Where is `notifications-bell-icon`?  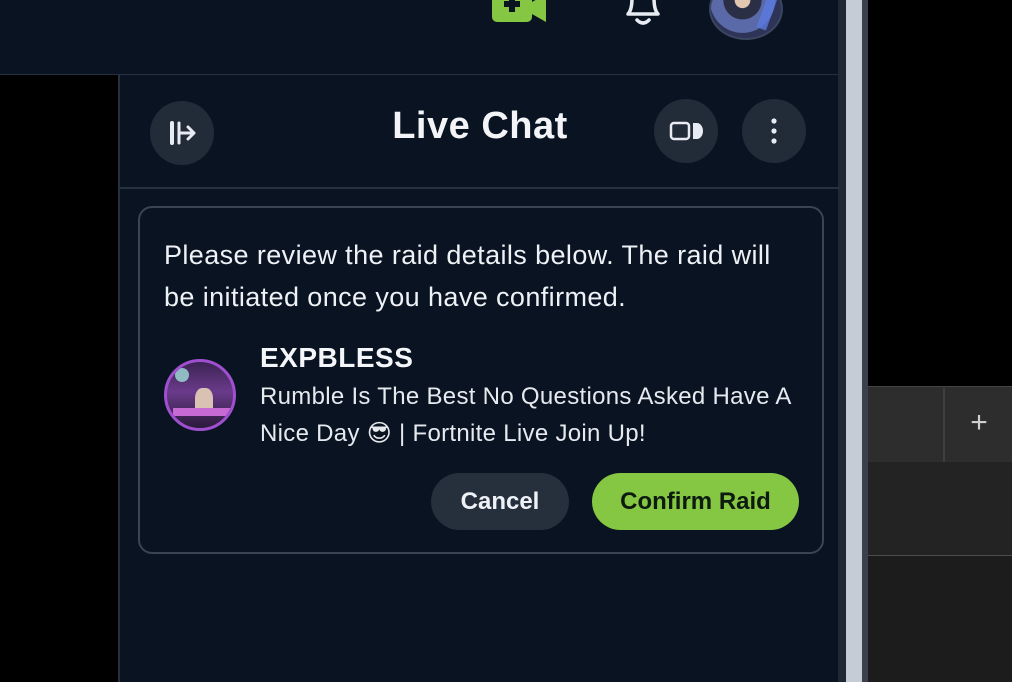
notifications-bell-icon is located at coordinates (643, 14).